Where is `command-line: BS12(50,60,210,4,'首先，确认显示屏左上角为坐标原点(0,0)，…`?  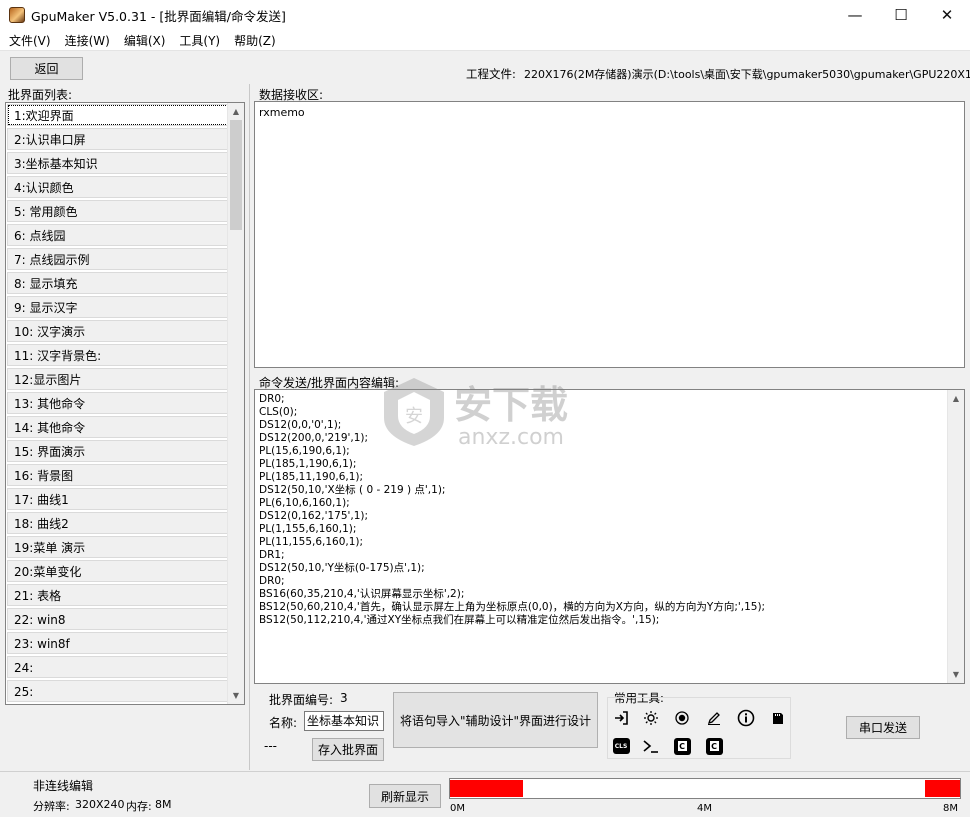
command-line: BS12(50,60,210,4,'首先，确认显示屏左上角为坐标原点(0,0)，… is located at coordinates (512, 607).